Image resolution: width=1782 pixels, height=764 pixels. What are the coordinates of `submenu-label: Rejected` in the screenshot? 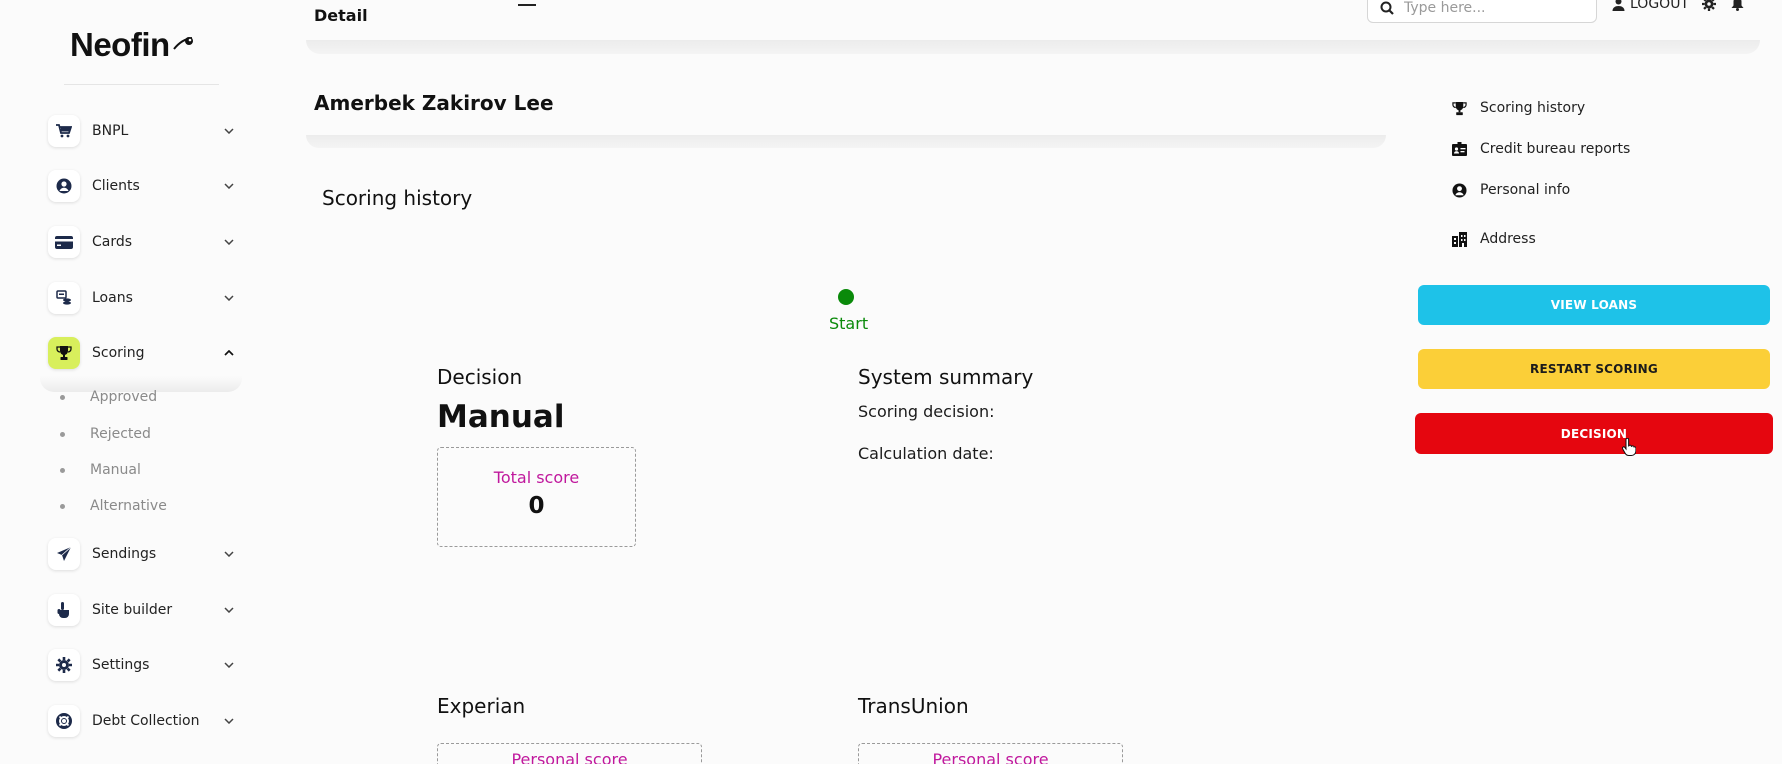 It's located at (120, 434).